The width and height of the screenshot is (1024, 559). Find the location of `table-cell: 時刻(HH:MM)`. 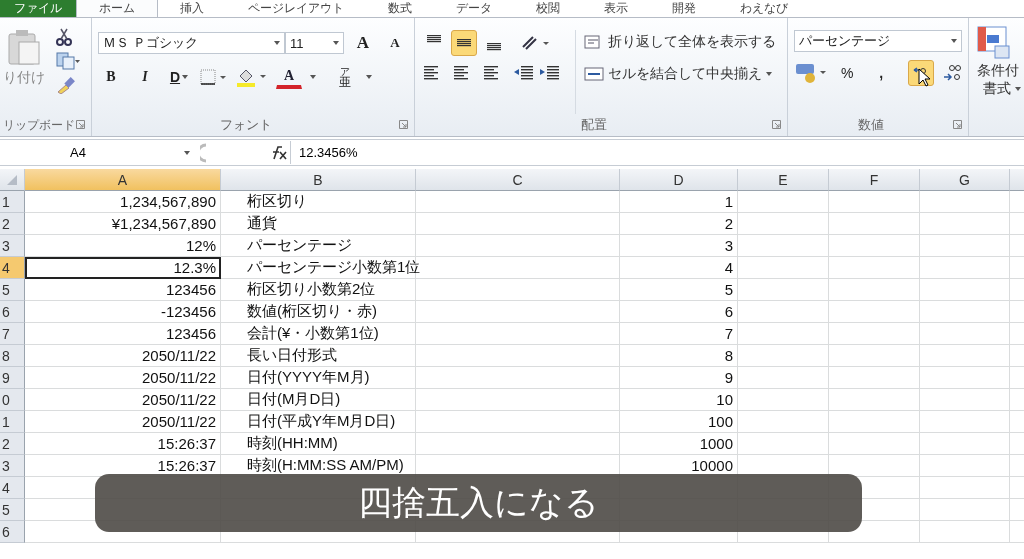

table-cell: 時刻(HH:MM) is located at coordinates (318, 444).